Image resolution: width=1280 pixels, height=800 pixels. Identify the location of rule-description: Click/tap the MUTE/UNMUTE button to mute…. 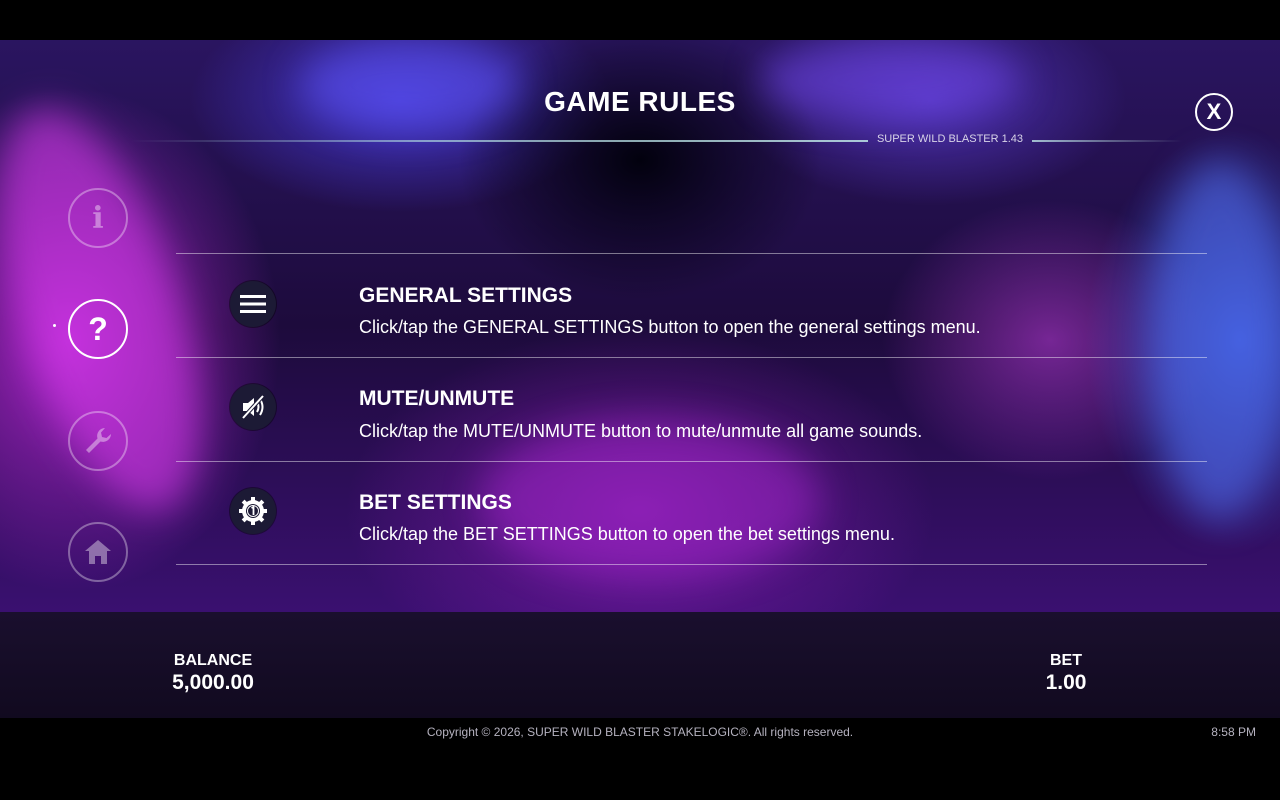
(641, 431).